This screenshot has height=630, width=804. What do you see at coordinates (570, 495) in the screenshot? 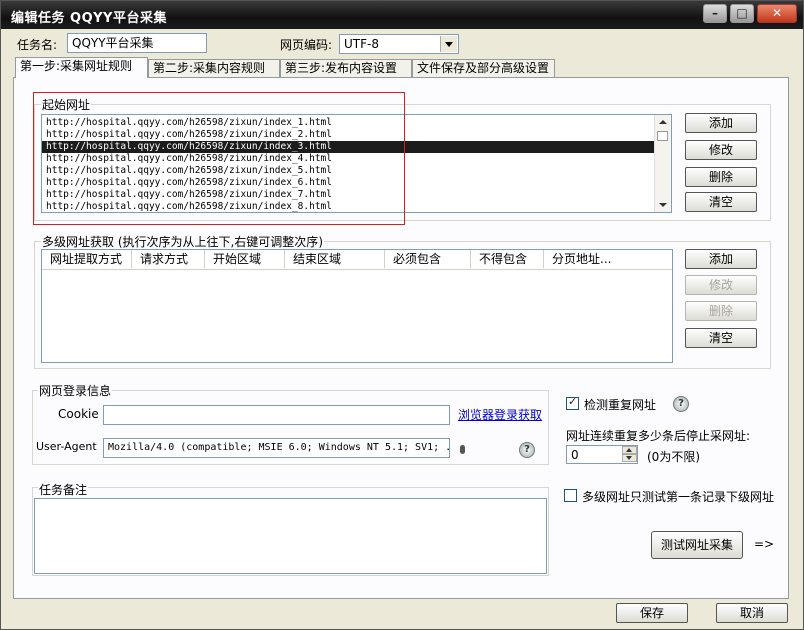
I see `only-first-record-checkbox` at bounding box center [570, 495].